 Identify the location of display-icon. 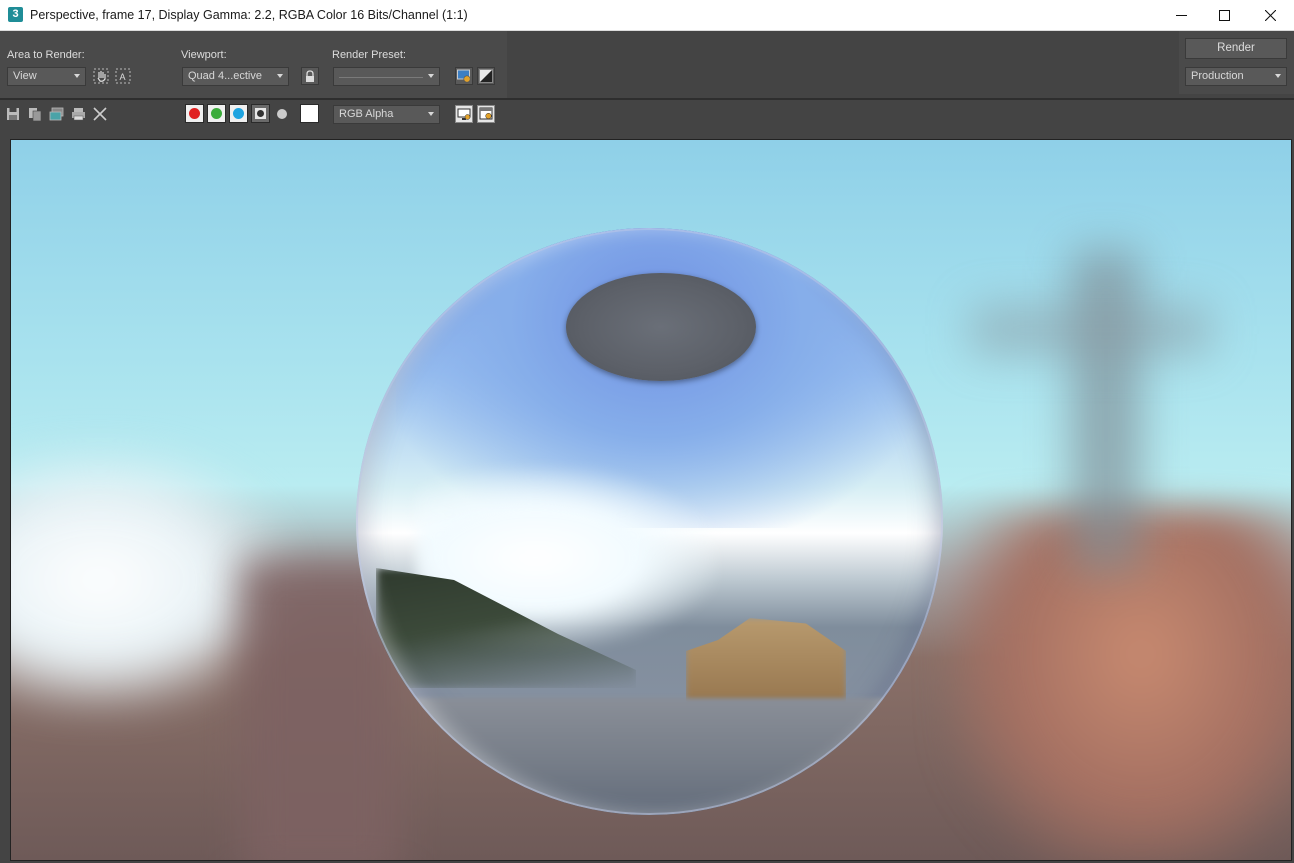
(464, 114).